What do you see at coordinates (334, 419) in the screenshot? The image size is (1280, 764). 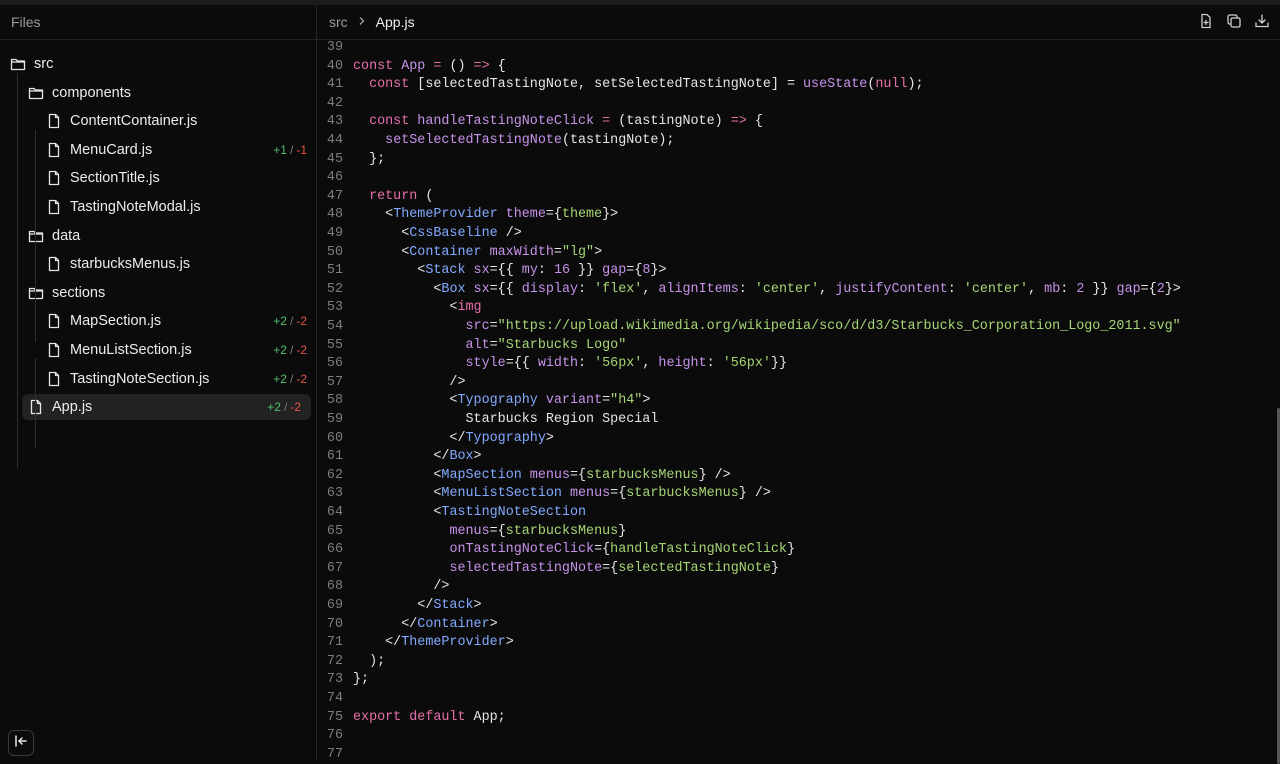 I see `line-number: 59` at bounding box center [334, 419].